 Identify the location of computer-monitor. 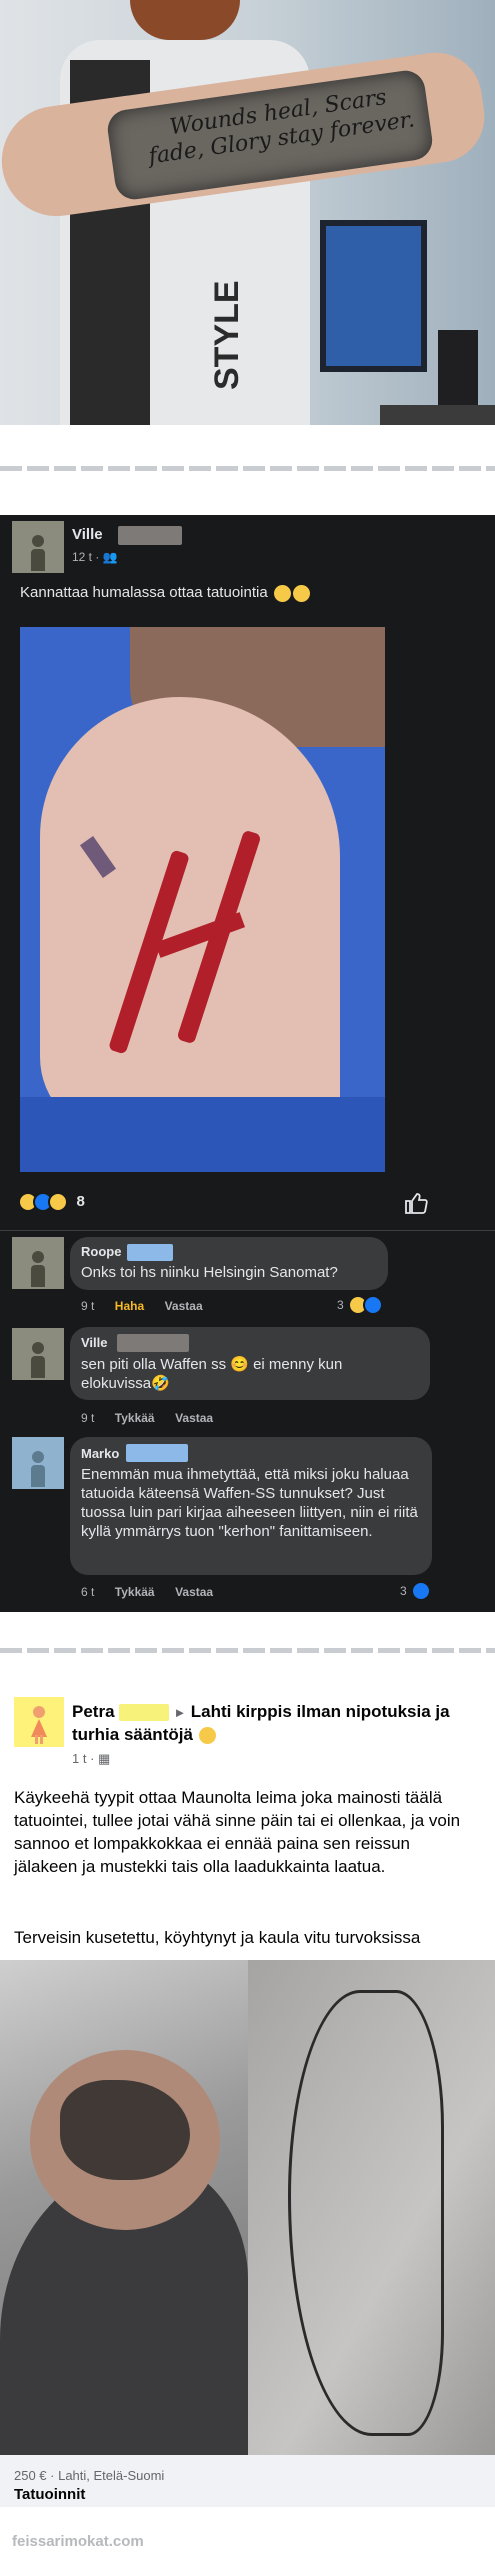
(373, 296).